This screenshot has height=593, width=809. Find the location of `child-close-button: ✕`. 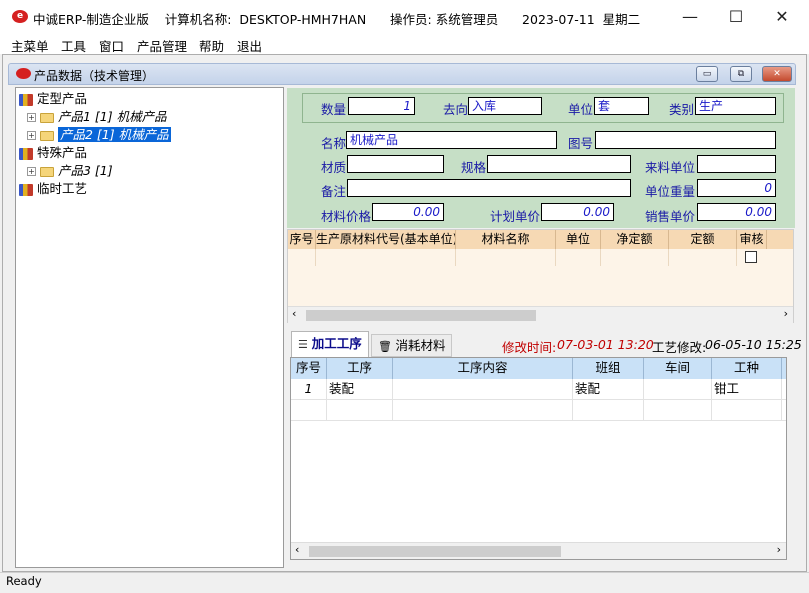

child-close-button: ✕ is located at coordinates (777, 74).